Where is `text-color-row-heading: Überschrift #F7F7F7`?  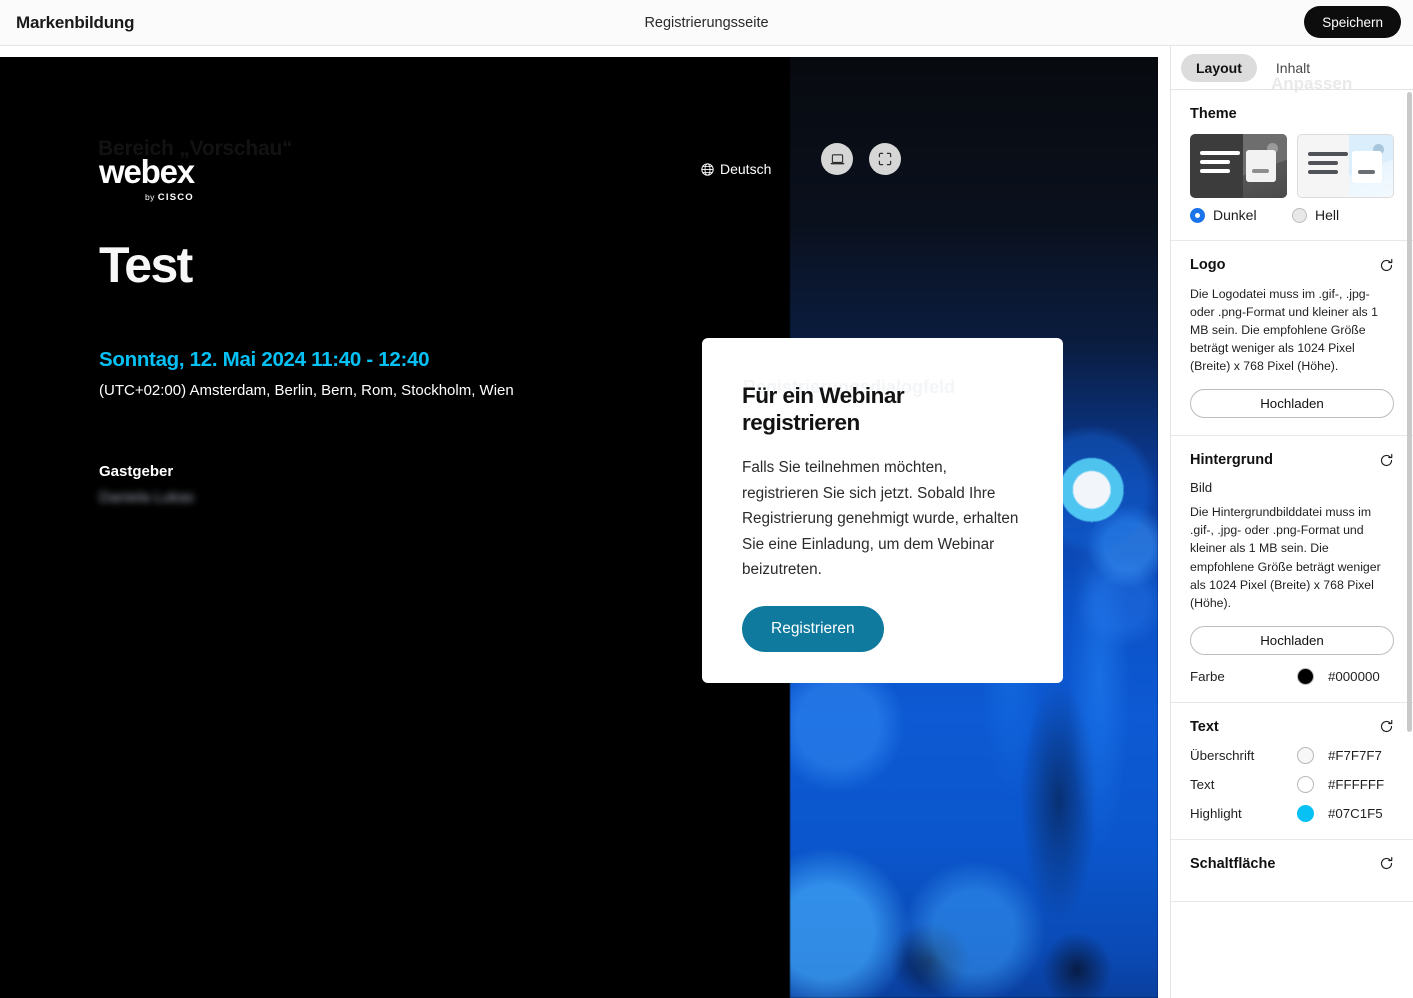
text-color-row-heading: Überschrift #F7F7F7 is located at coordinates (1292, 755).